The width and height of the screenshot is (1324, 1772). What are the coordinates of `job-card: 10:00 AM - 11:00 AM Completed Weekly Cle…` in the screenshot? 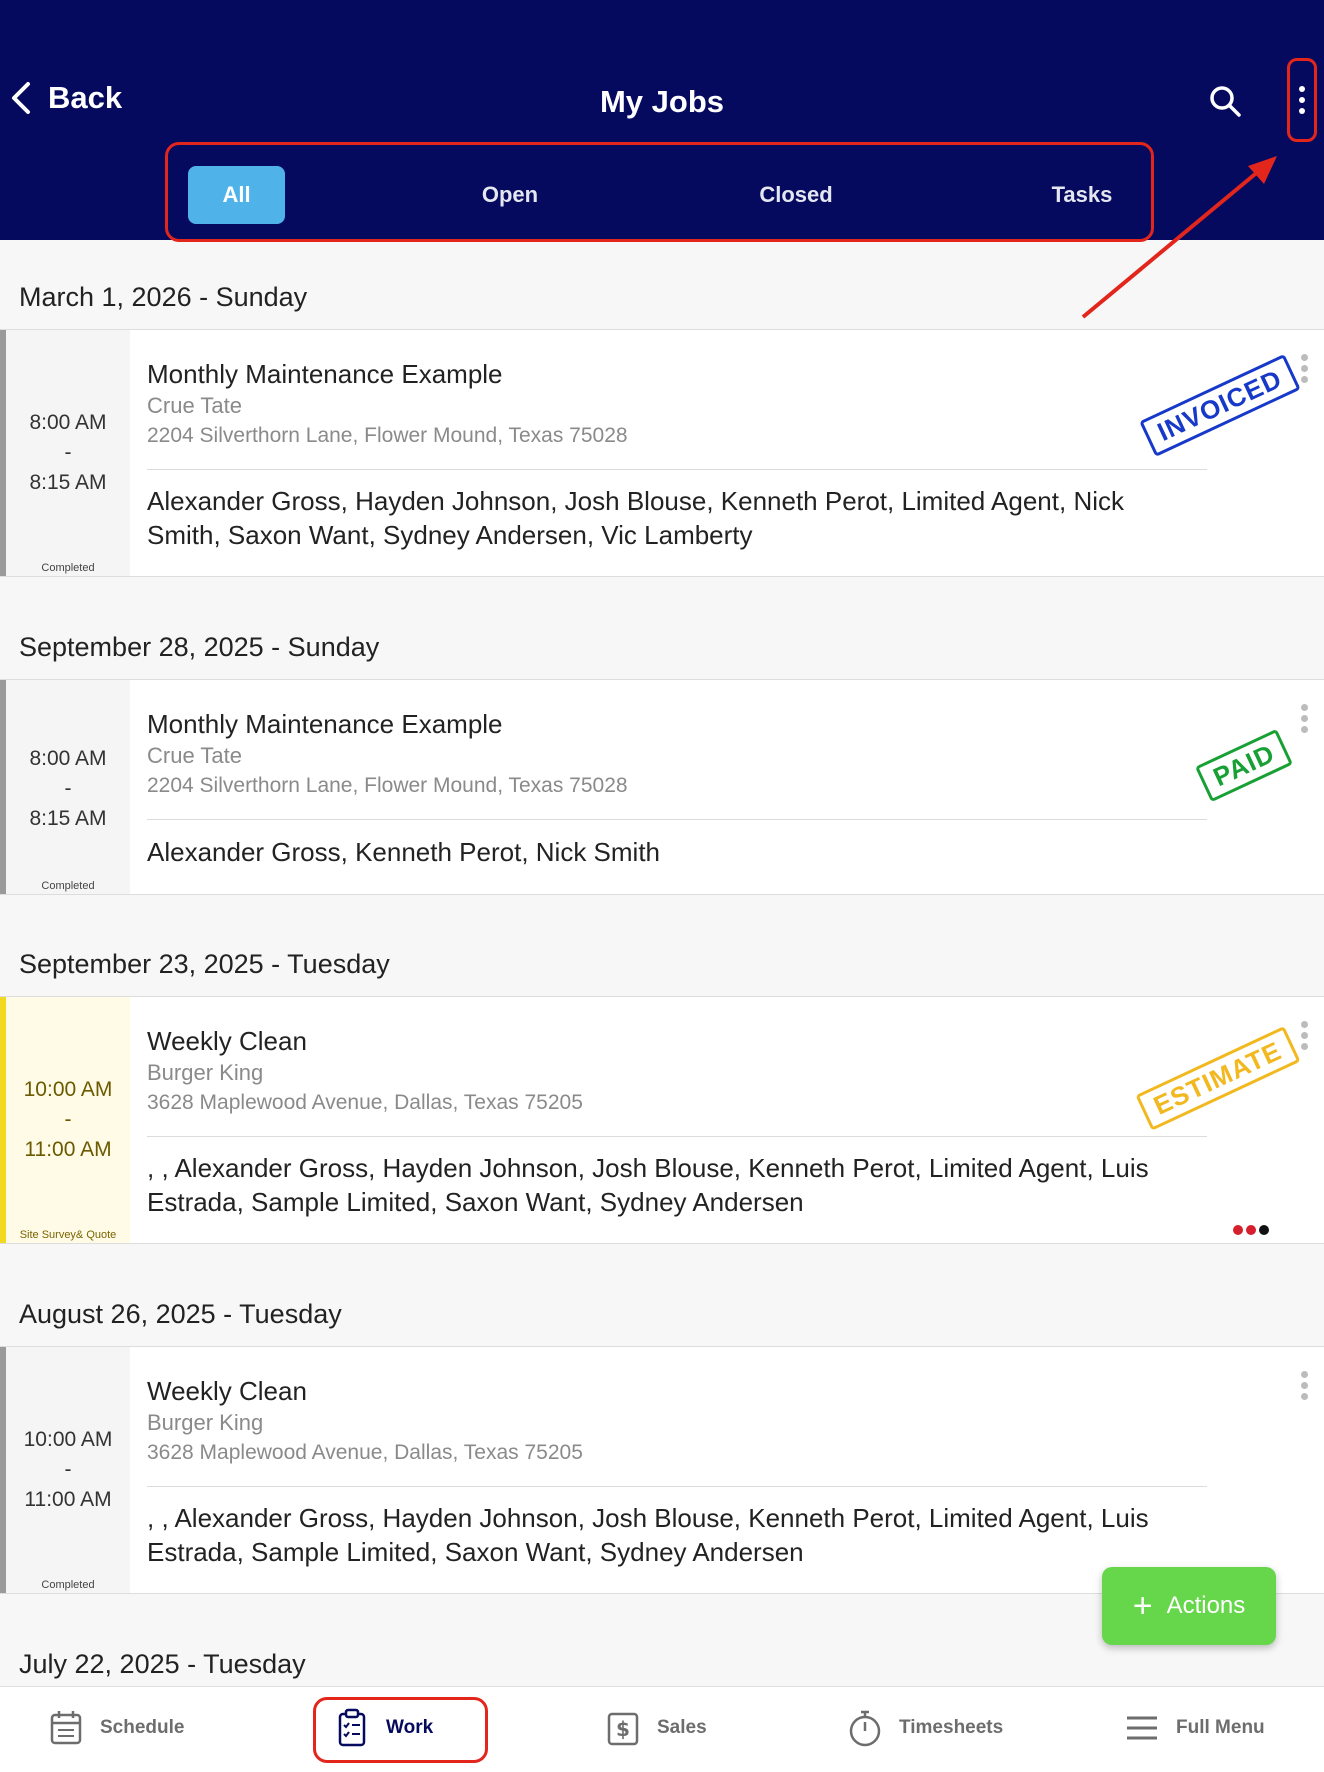 It's located at (662, 1470).